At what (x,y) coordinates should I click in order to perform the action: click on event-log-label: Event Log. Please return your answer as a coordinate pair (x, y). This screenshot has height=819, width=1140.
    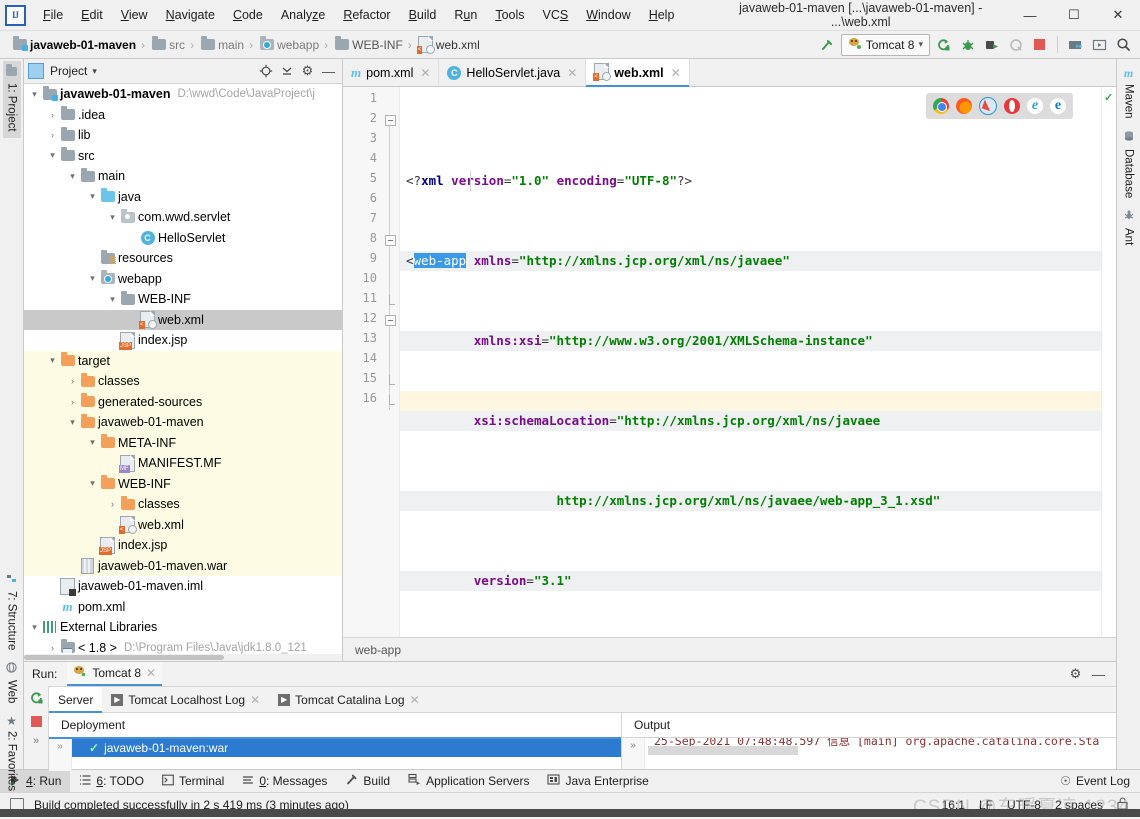
    Looking at the image, I should click on (1103, 781).